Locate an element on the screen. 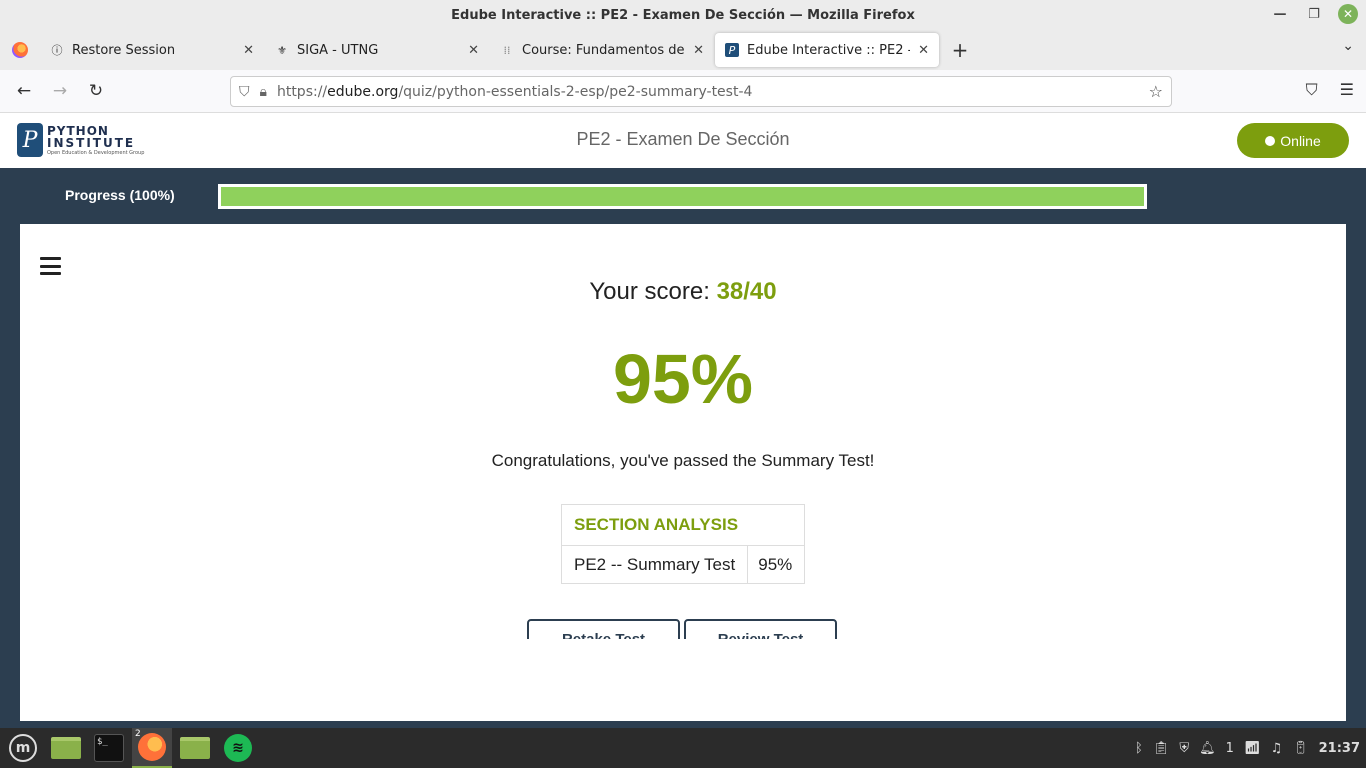 The width and height of the screenshot is (1366, 768). python-institute-icon: P is located at coordinates (732, 50).